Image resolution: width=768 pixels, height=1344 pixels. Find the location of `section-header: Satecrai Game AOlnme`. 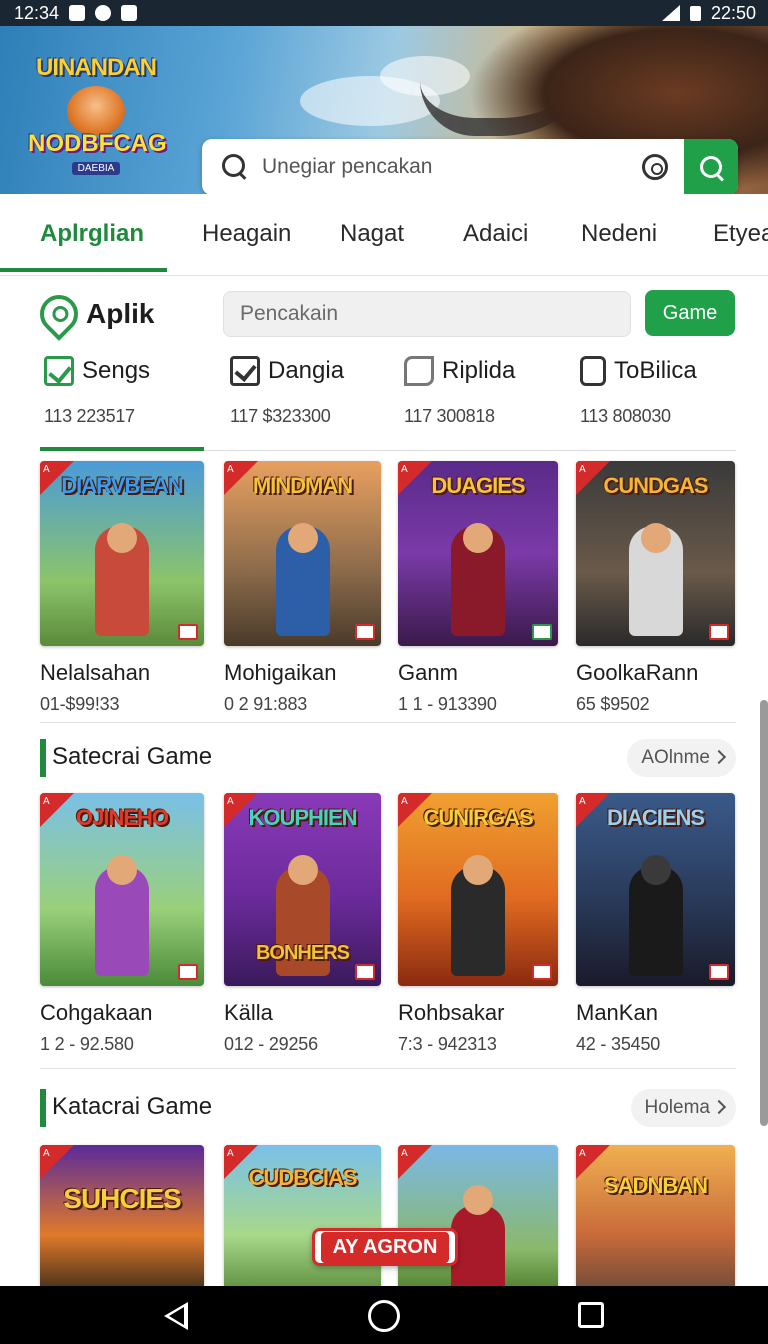

section-header: Satecrai Game AOlnme is located at coordinates (388, 758).